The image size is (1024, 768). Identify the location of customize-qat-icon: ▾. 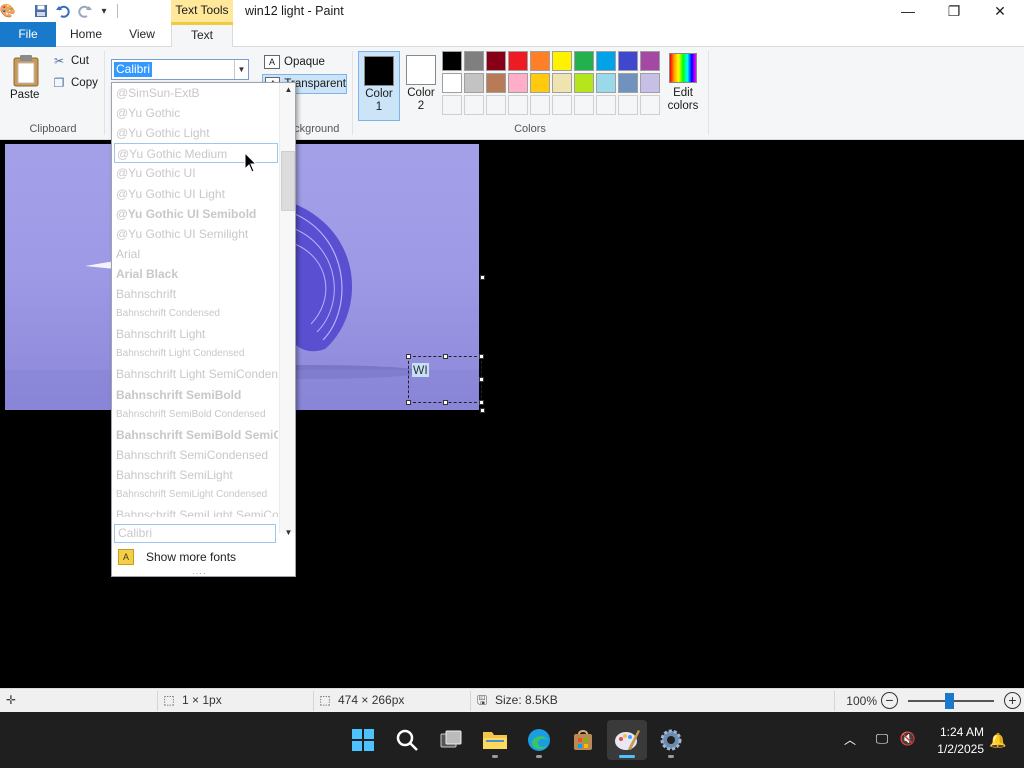
(104, 11).